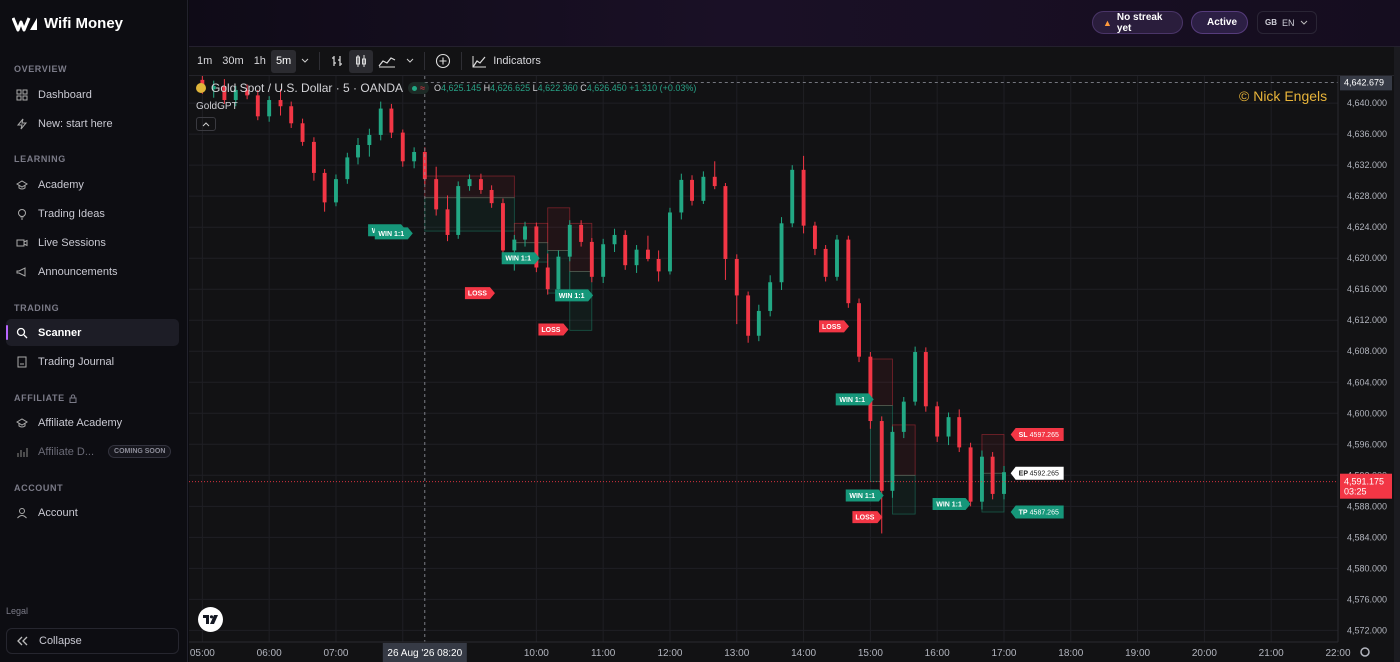  What do you see at coordinates (204, 61) in the screenshot?
I see `interval-1m: 1m` at bounding box center [204, 61].